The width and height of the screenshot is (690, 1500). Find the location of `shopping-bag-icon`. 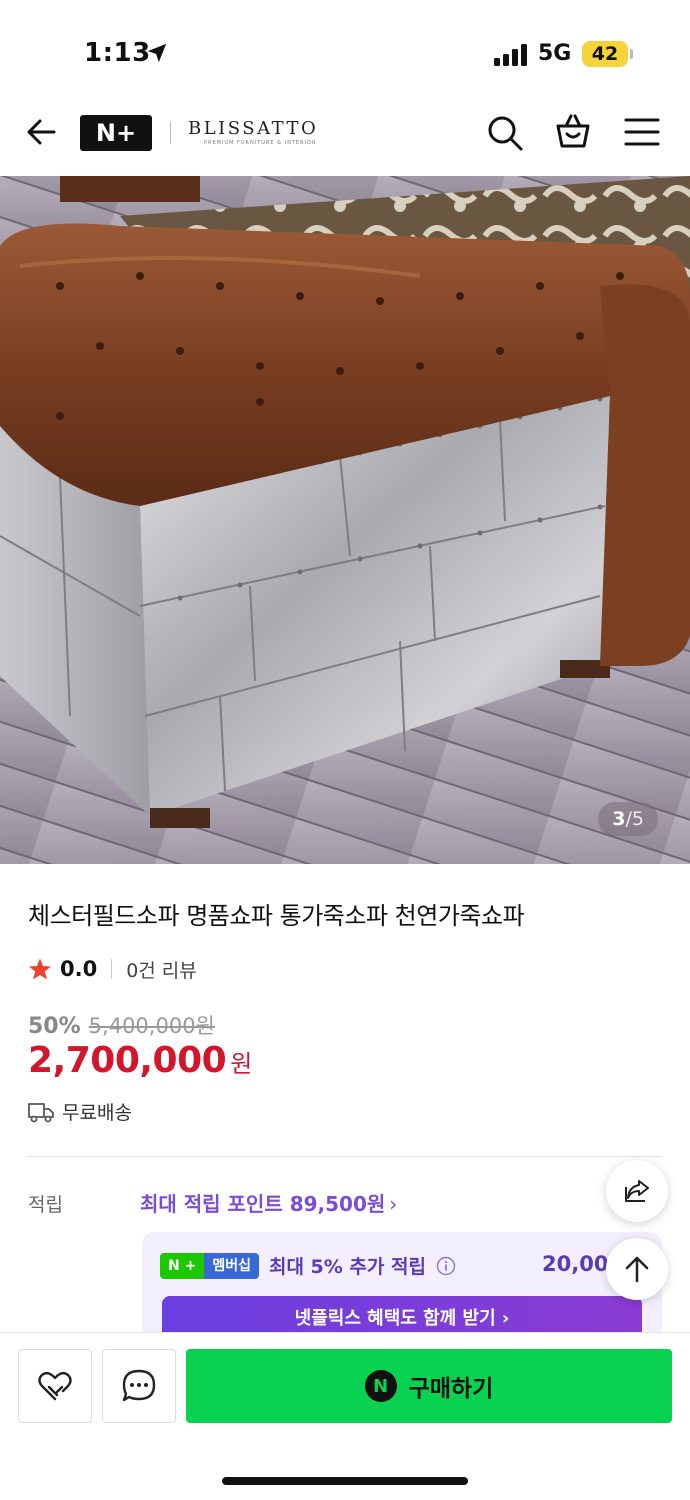

shopping-bag-icon is located at coordinates (573, 131).